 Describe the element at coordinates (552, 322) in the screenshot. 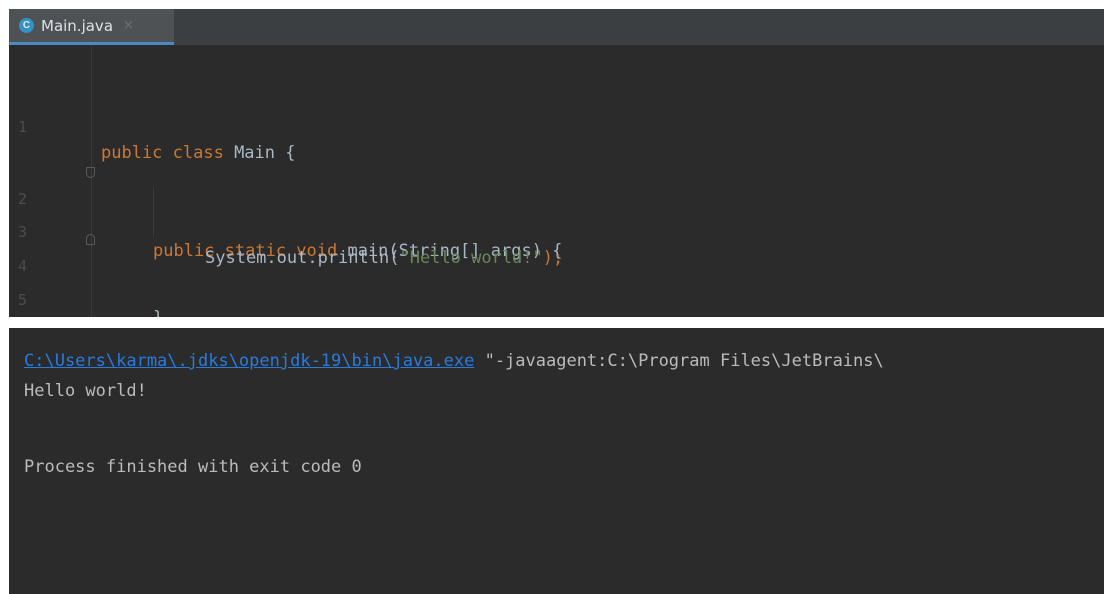

I see `panel-separator` at that location.